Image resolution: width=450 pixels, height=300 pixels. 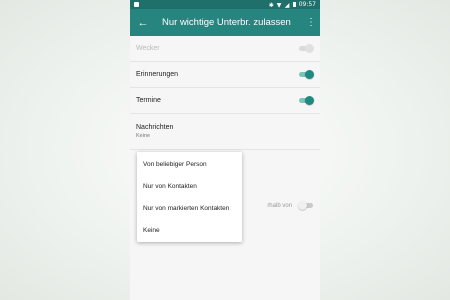 I want to click on more-vert-icon: ⋮, so click(x=311, y=22).